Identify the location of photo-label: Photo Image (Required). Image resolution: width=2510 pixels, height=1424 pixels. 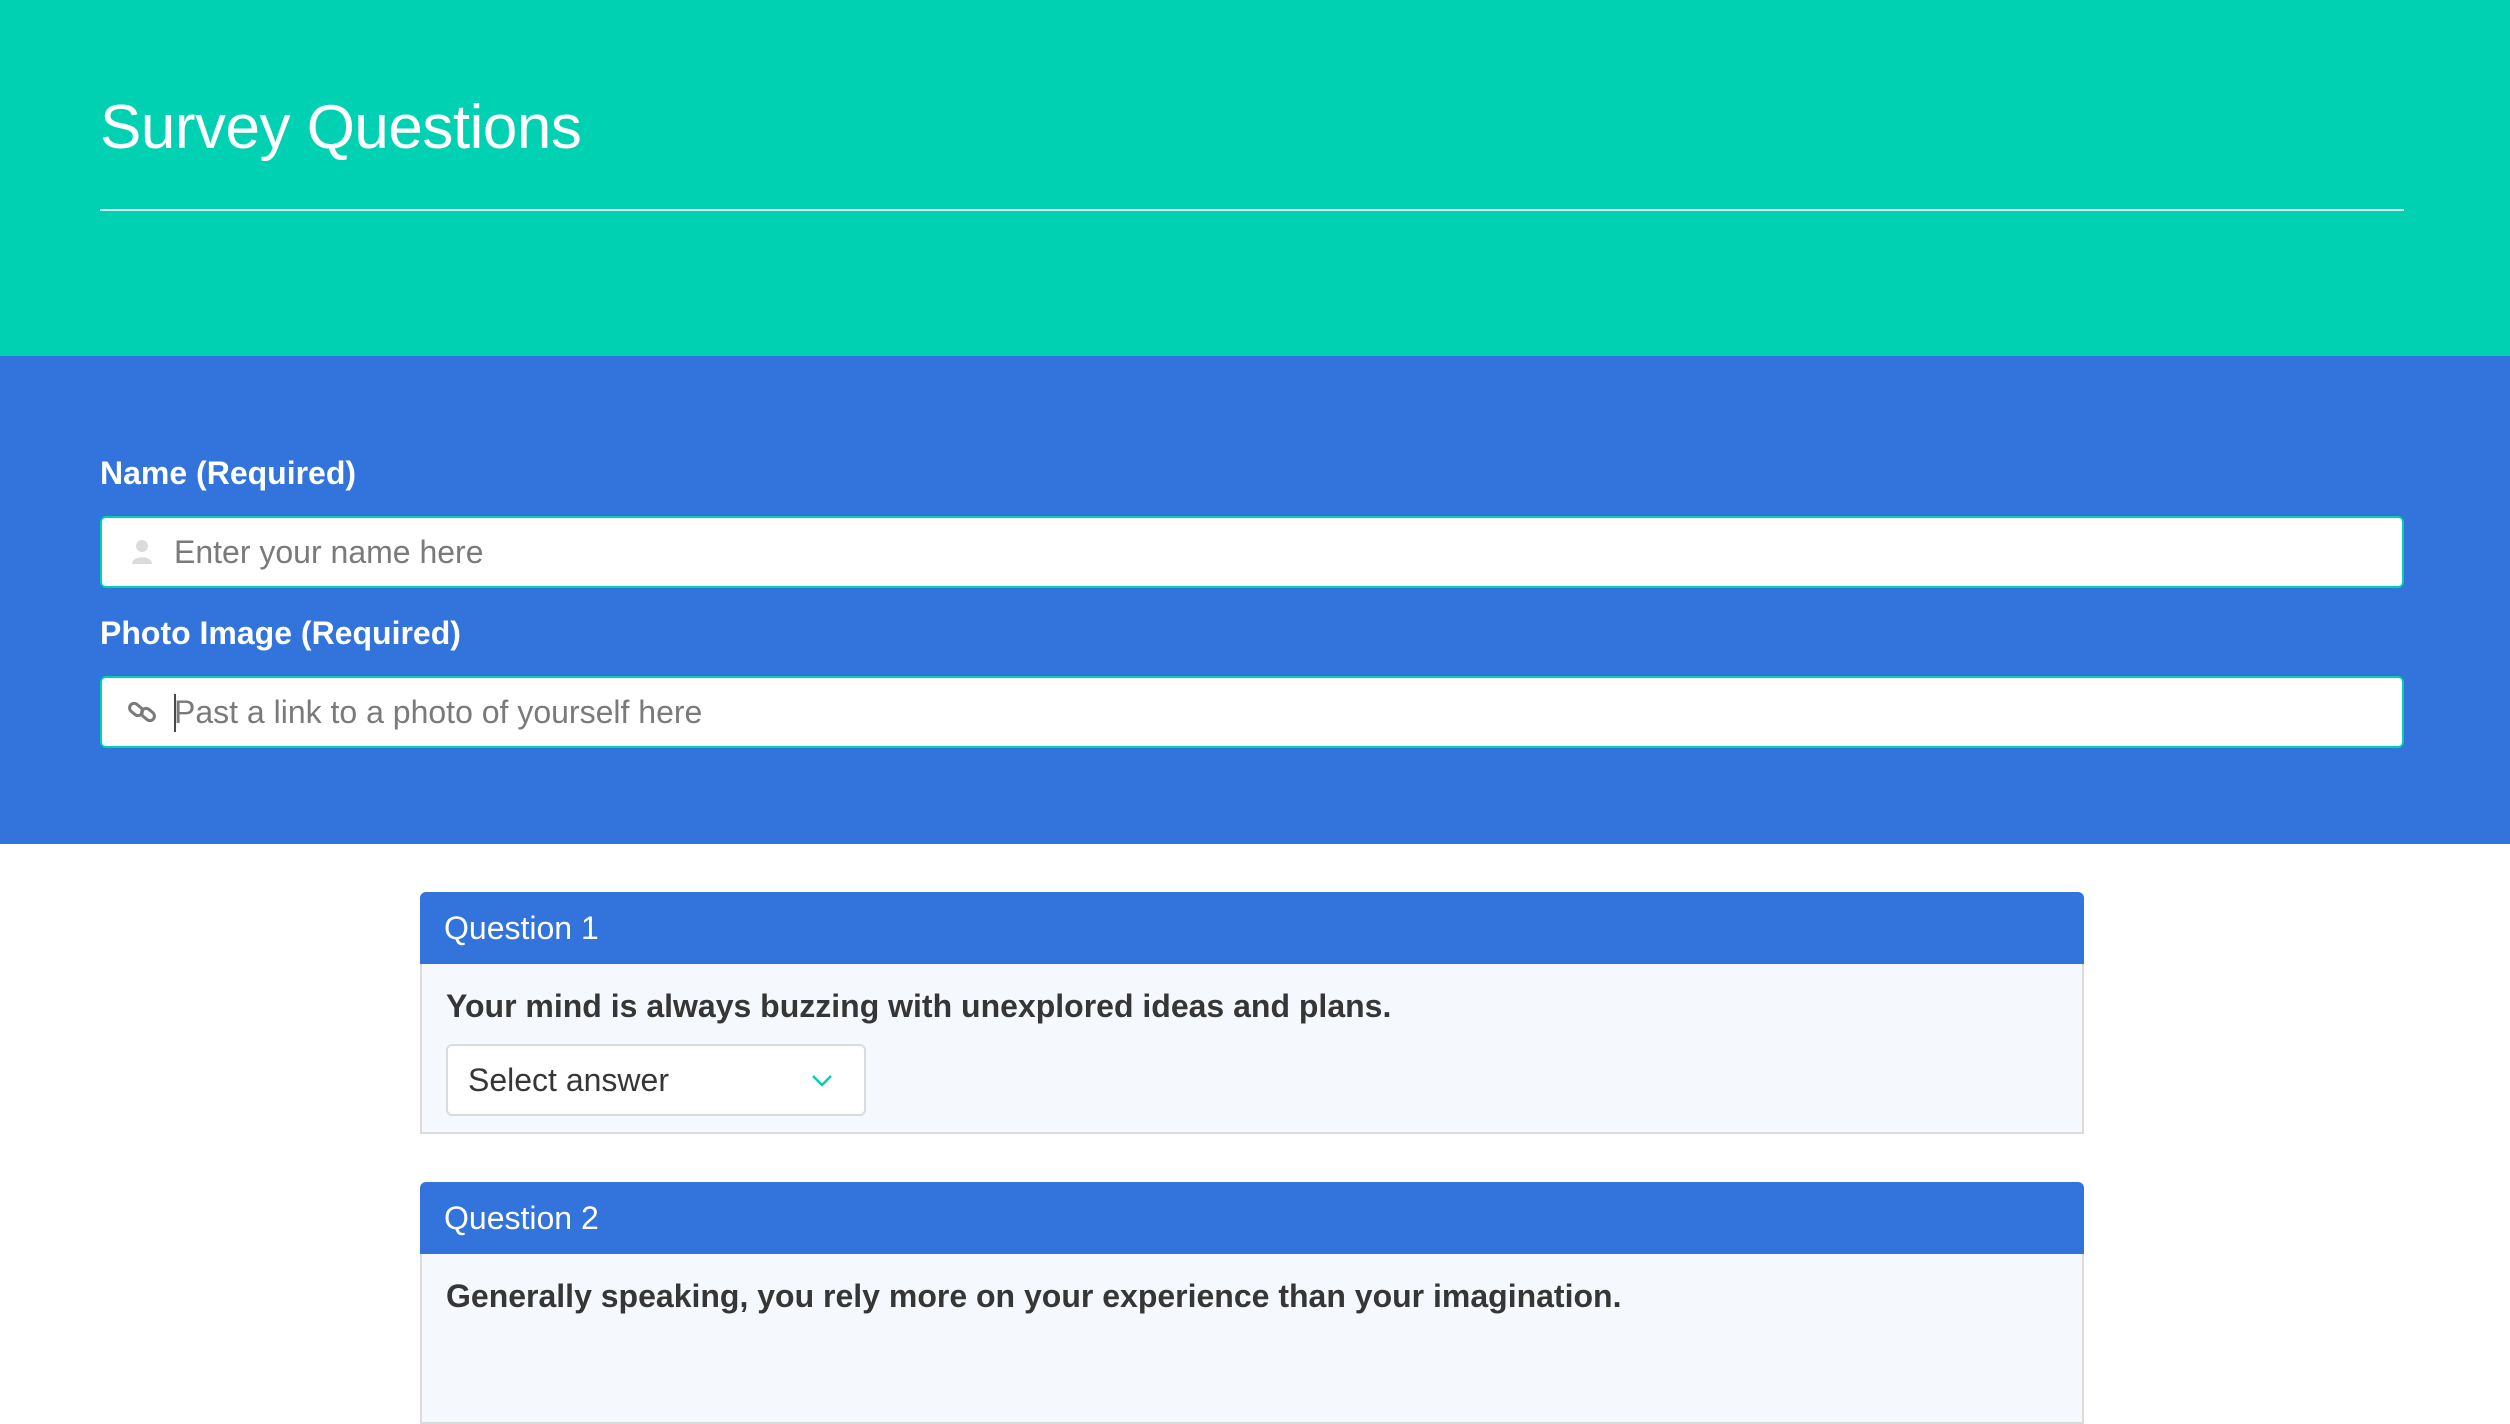
(280, 633).